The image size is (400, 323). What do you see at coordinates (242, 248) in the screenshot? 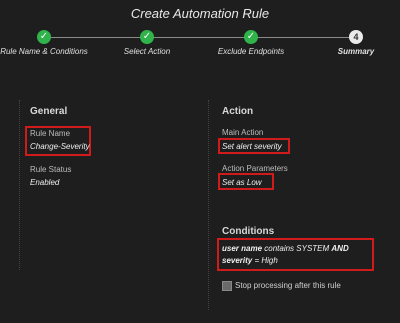
I see `condition-field: user name` at bounding box center [242, 248].